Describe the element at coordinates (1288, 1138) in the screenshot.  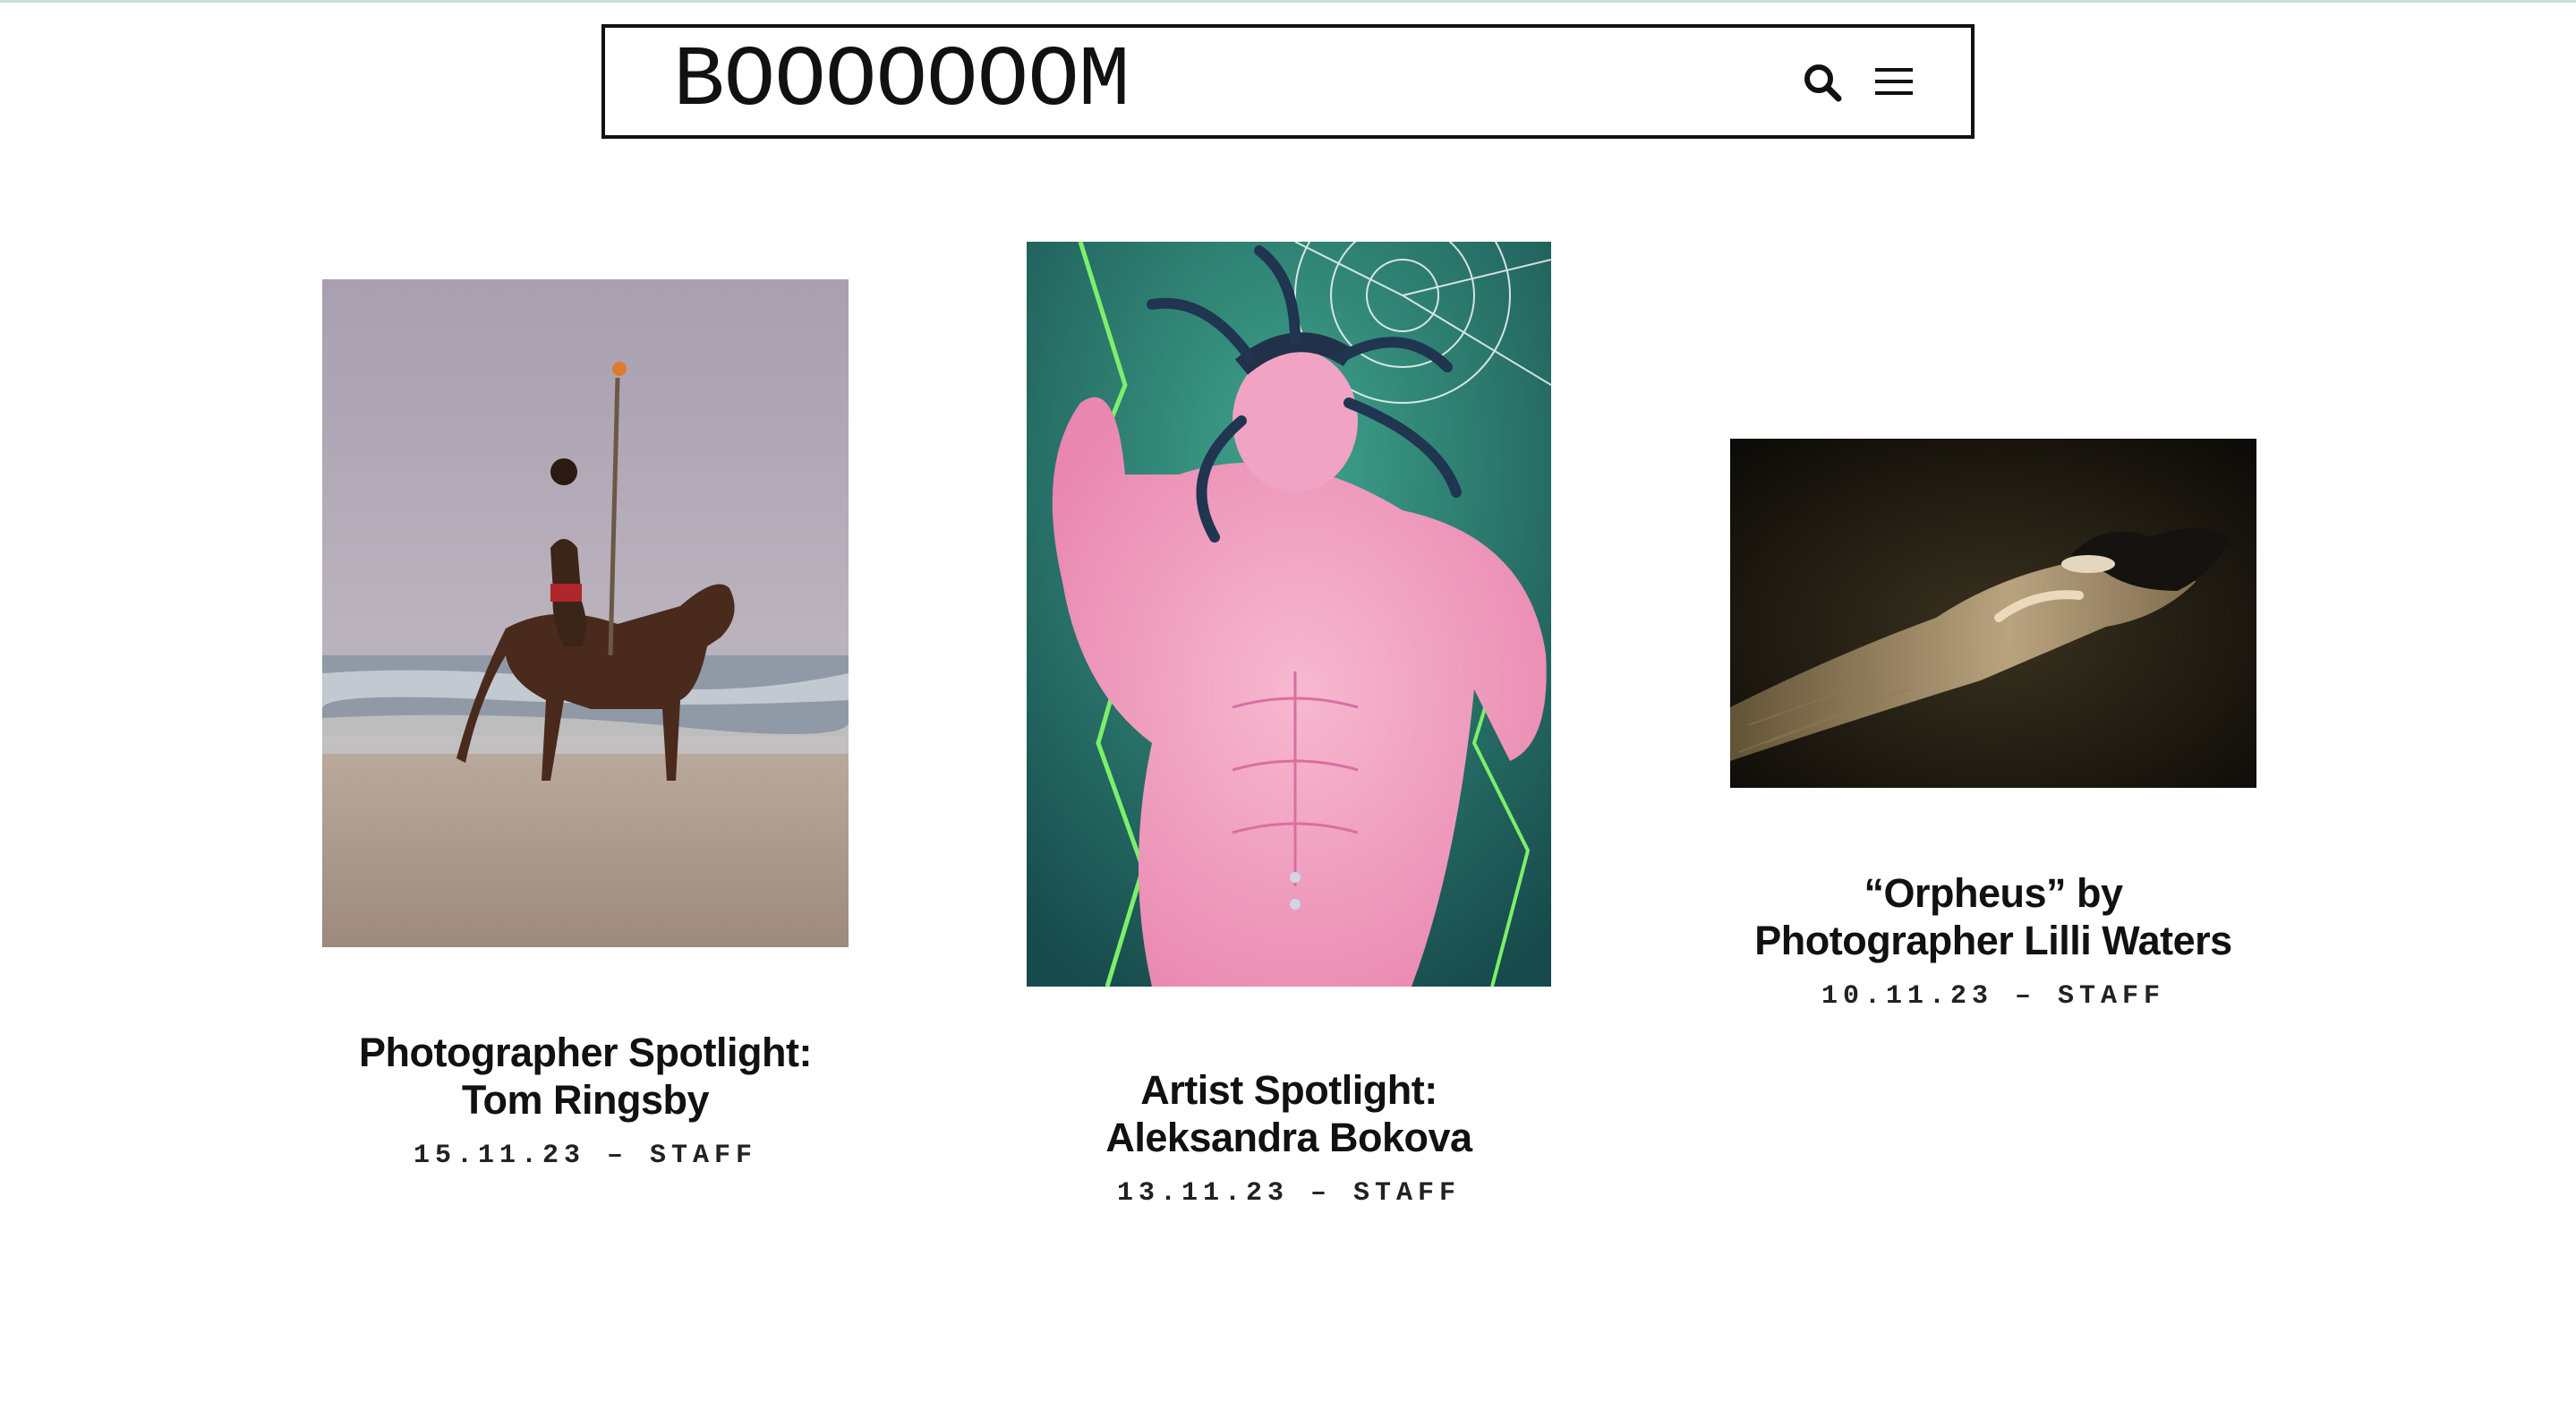
I see `post-title-line2: Aleksandra Bokova` at that location.